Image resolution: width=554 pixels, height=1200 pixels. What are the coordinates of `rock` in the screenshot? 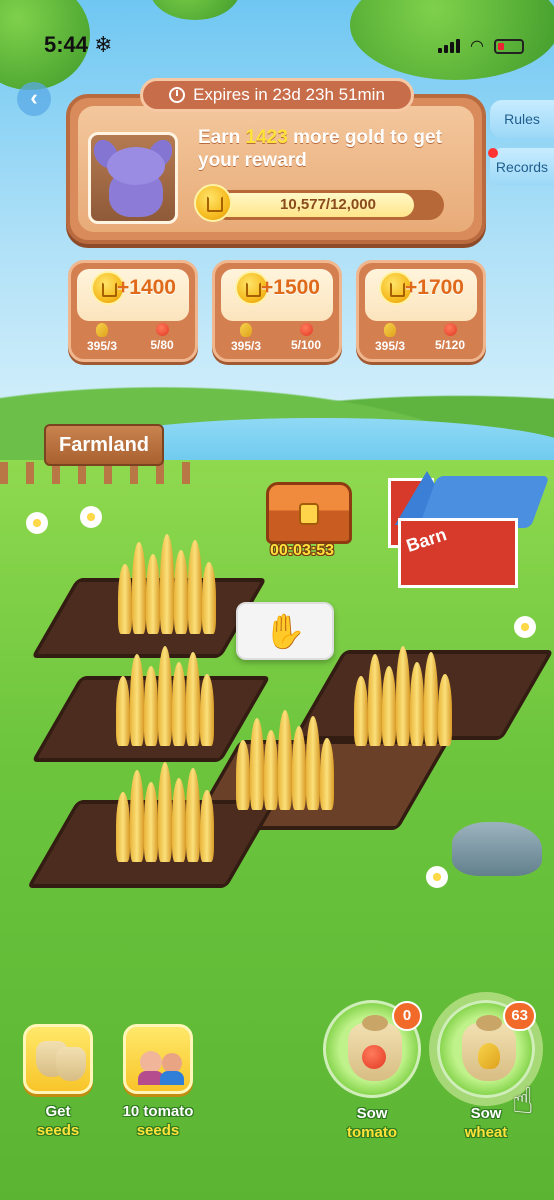 It's located at (497, 849).